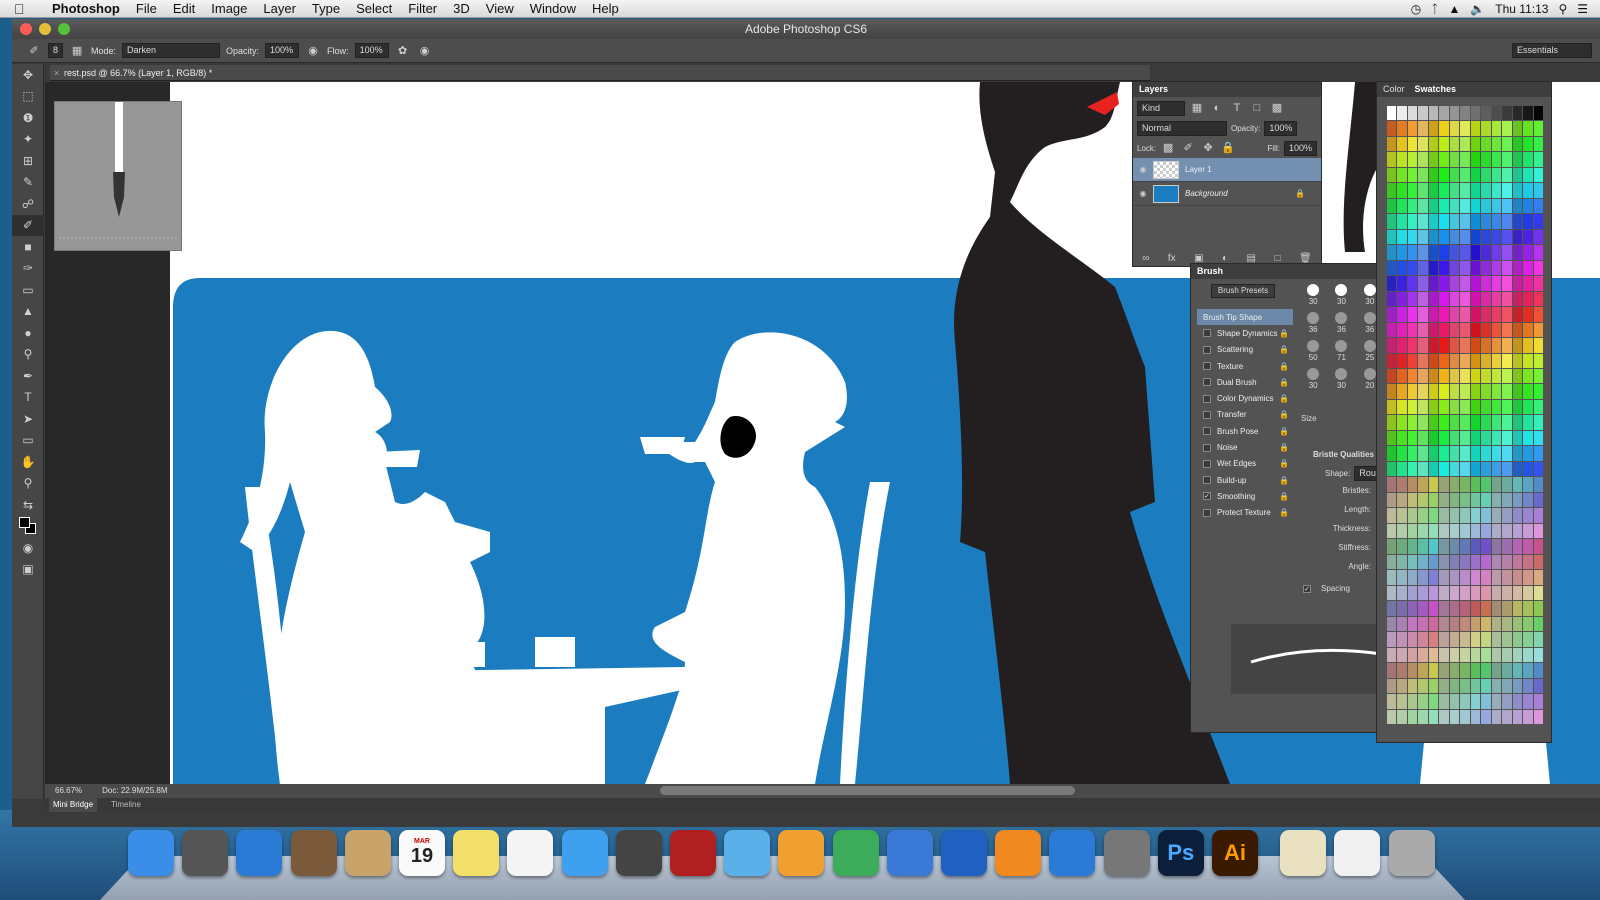 The image size is (1600, 900). I want to click on menu-app: Photoshop, so click(86, 8).